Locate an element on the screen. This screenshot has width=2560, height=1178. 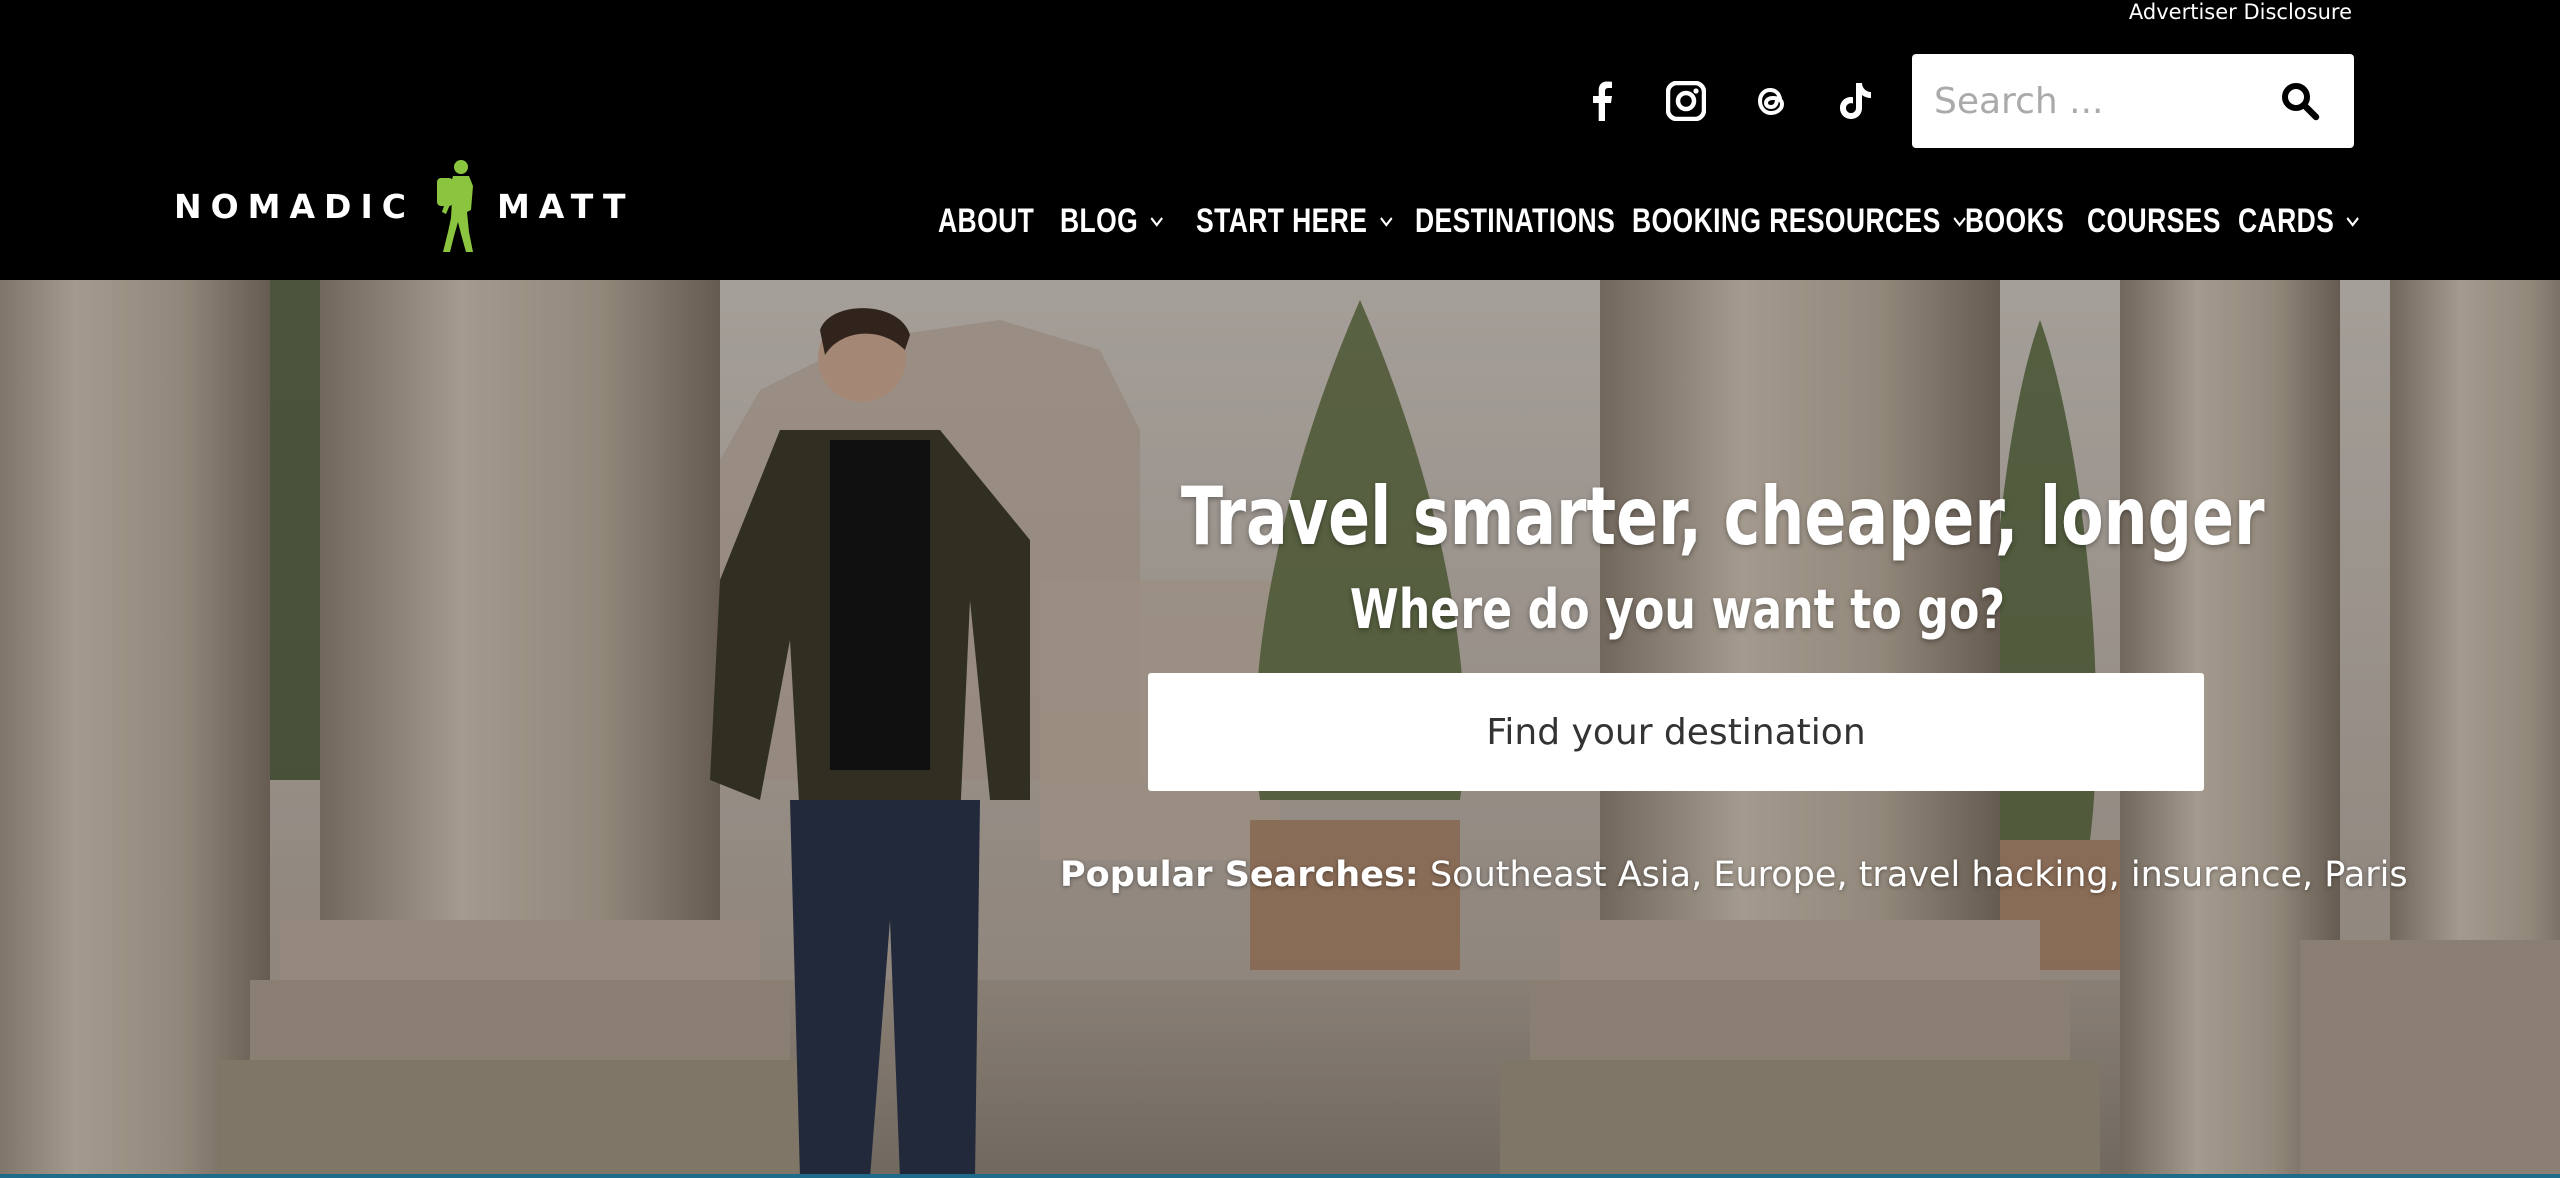
nav-item-label: START HERE is located at coordinates (1282, 220).